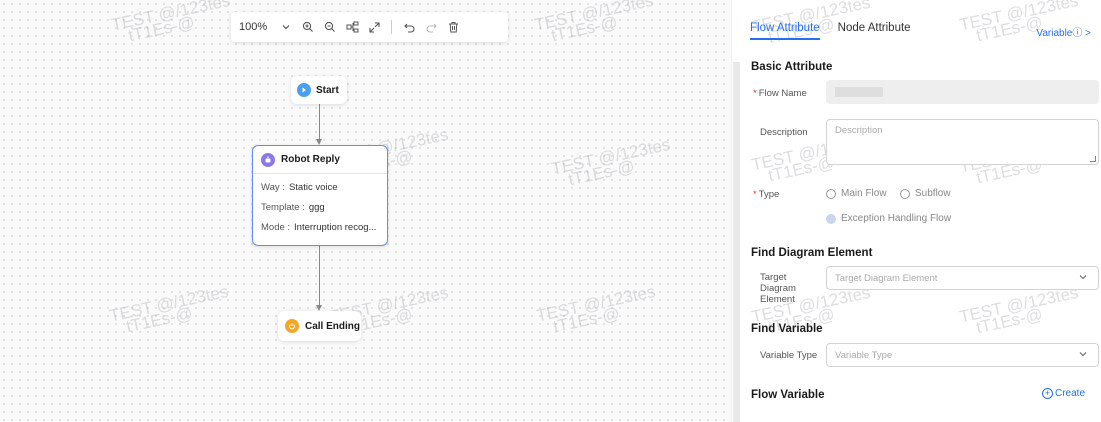 This screenshot has height=422, width=1101. Describe the element at coordinates (896, 218) in the screenshot. I see `radio-exception-flow-label: Exception Handling Flow` at that location.